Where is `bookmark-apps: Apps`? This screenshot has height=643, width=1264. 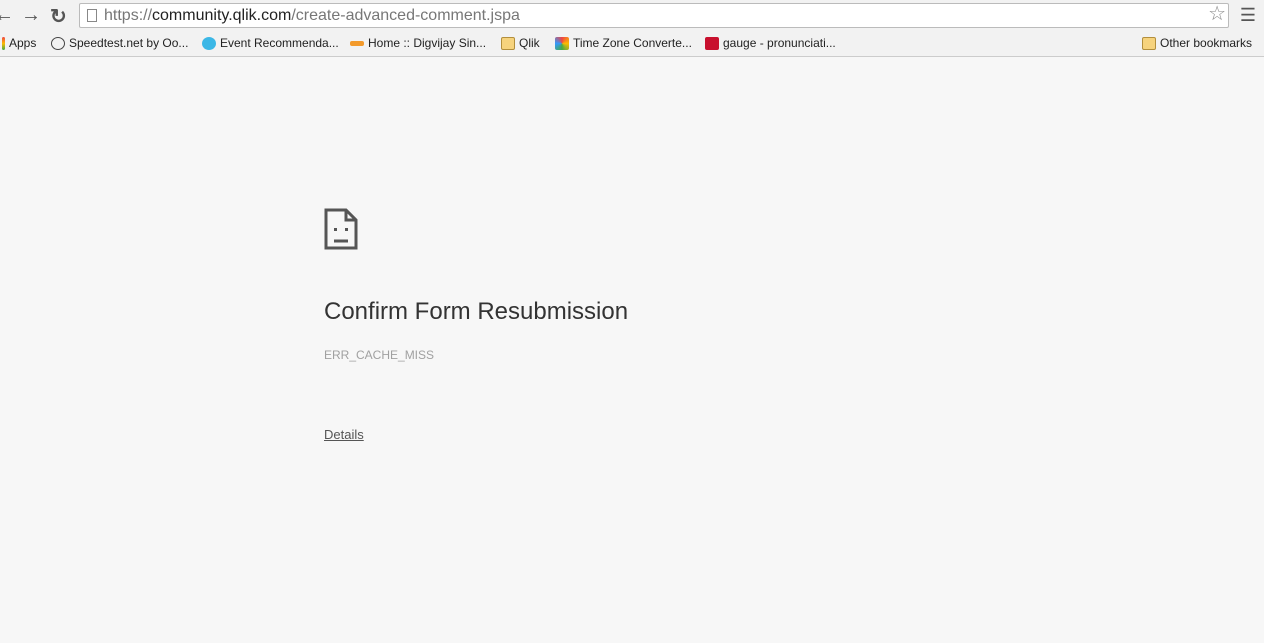 bookmark-apps: Apps is located at coordinates (19, 43).